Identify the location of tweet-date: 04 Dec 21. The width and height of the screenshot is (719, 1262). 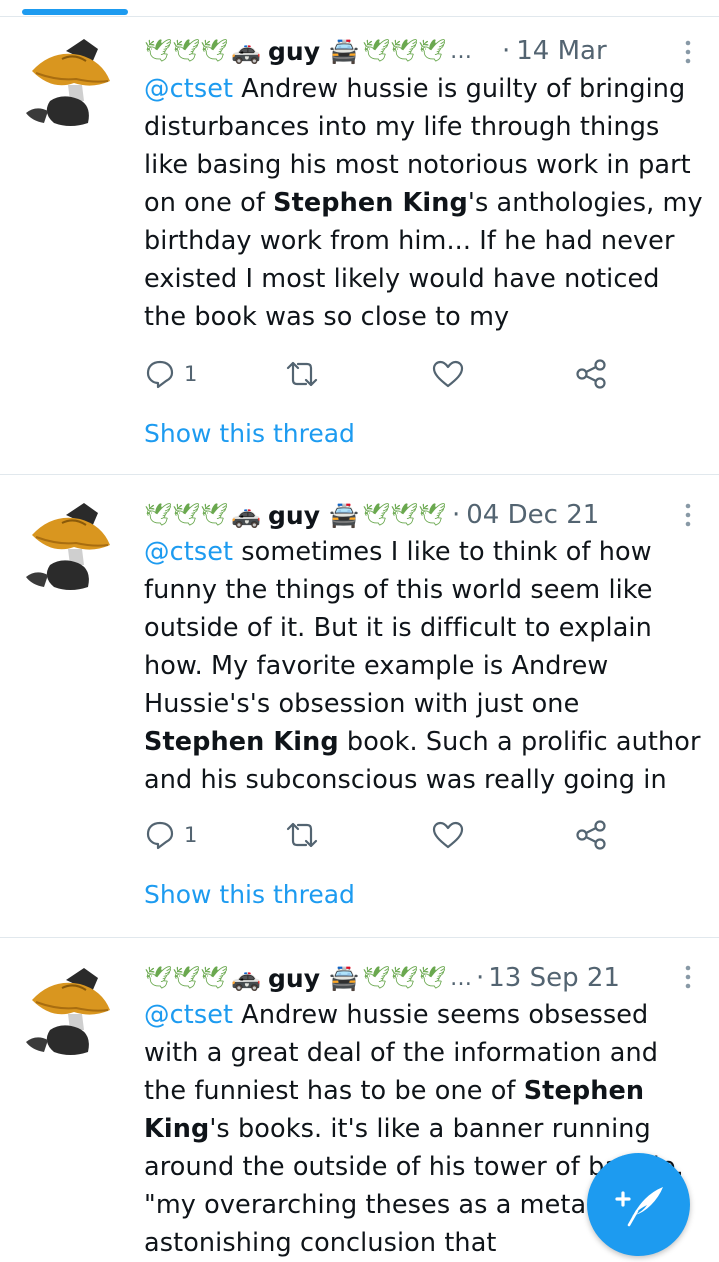
(532, 515).